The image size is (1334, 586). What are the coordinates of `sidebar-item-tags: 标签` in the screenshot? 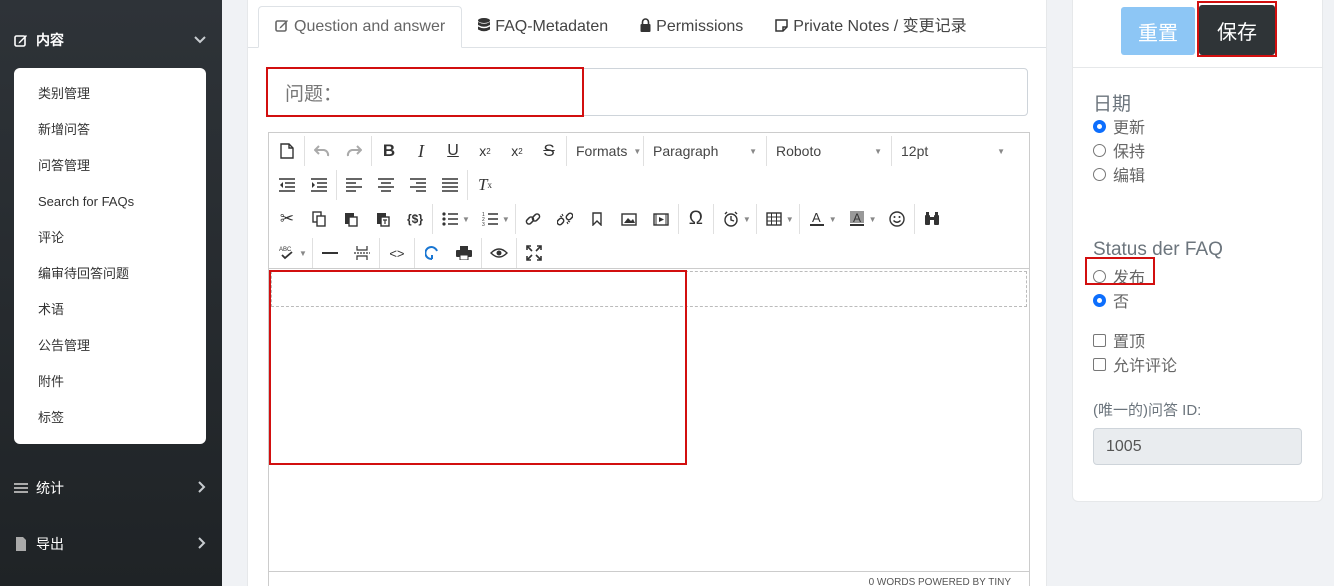 It's located at (110, 418).